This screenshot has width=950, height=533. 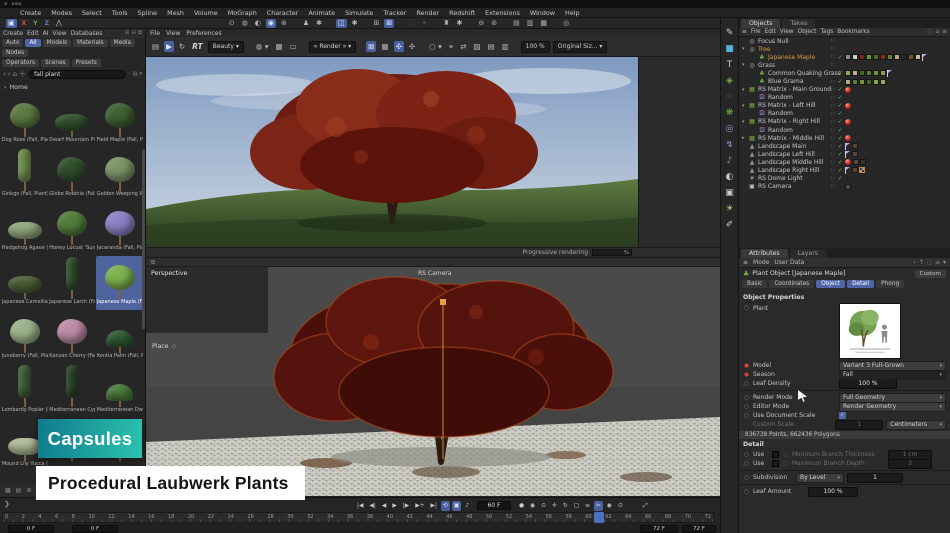 I want to click on create-object-icon: ■, so click(x=729, y=49).